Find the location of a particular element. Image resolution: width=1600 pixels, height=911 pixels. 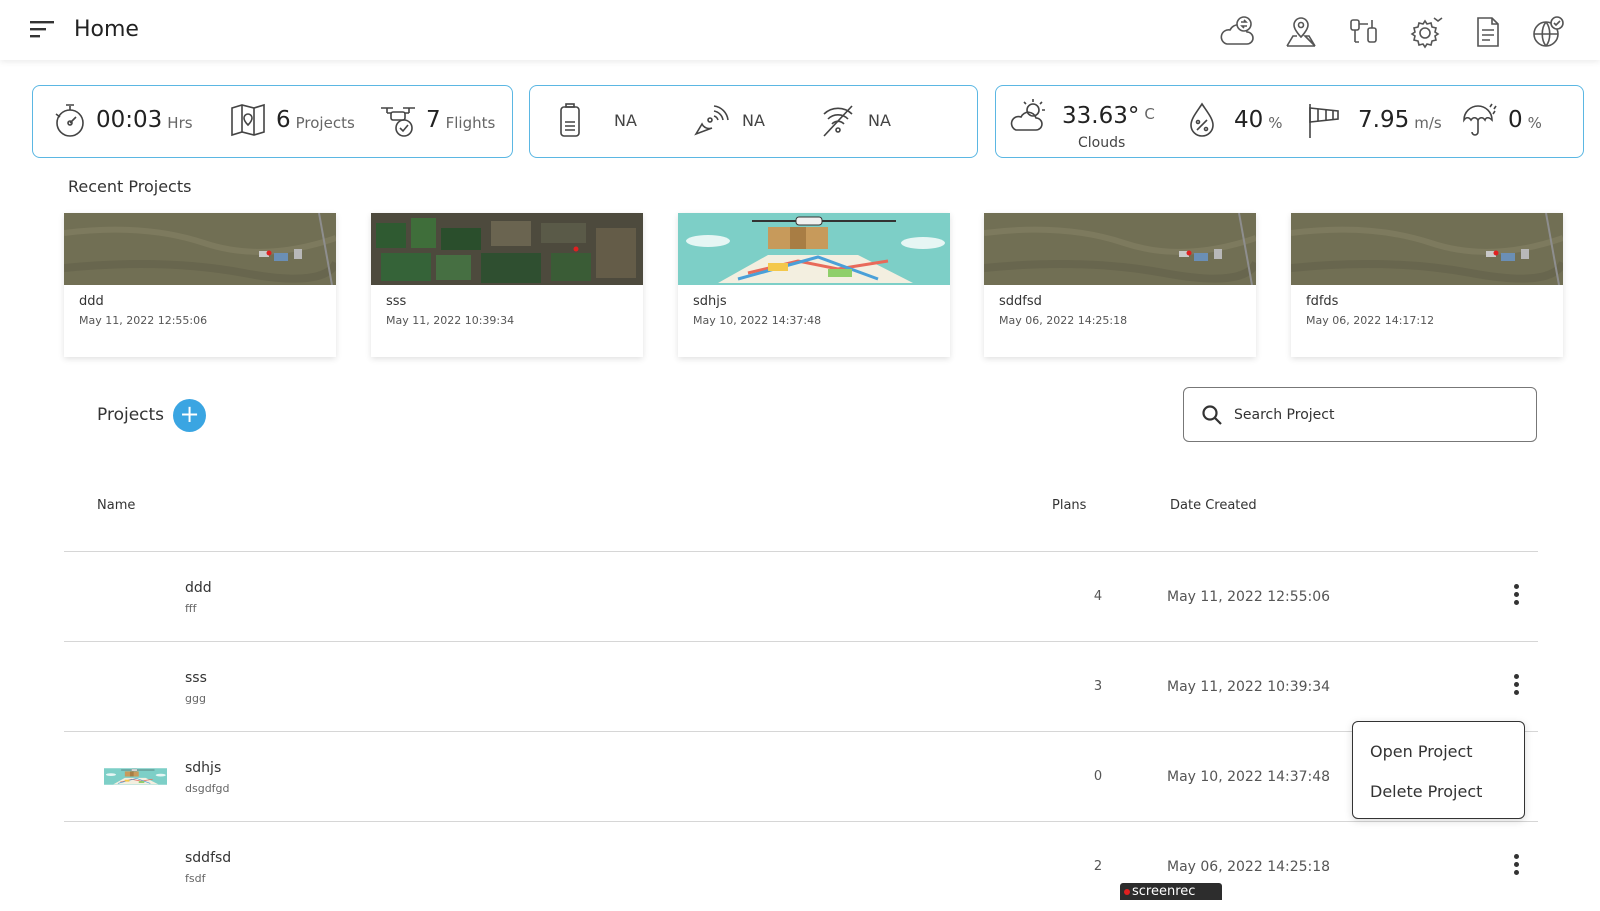

recent-project-date: May 06, 2022 14:17:12 is located at coordinates (1370, 320).